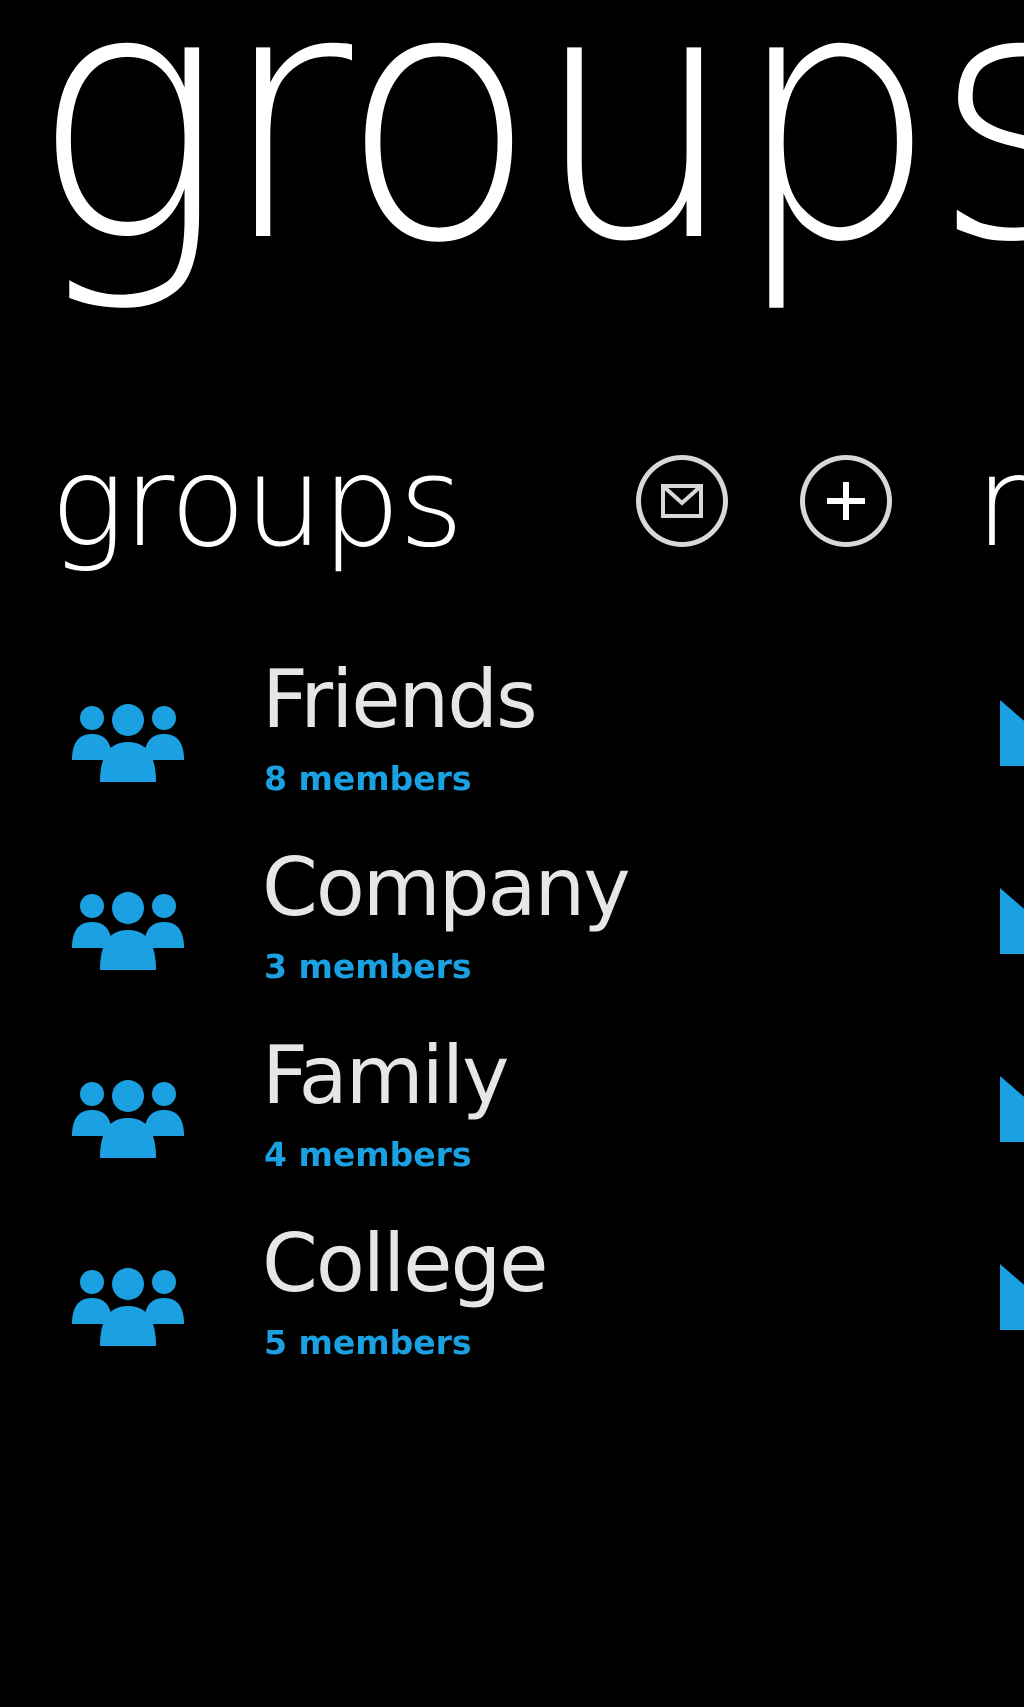 Image resolution: width=1024 pixels, height=1707 pixels. What do you see at coordinates (537, 510) in the screenshot?
I see `section-header: groups m` at bounding box center [537, 510].